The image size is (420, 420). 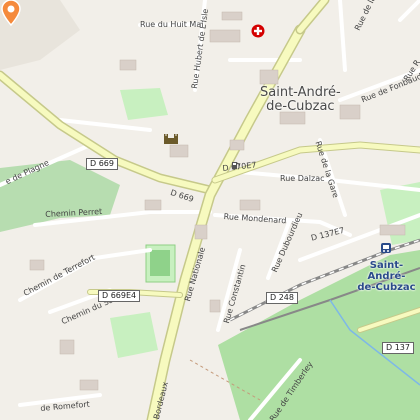 What do you see at coordinates (302, 178) in the screenshot?
I see `street-label: Rue Dalzac` at bounding box center [302, 178].